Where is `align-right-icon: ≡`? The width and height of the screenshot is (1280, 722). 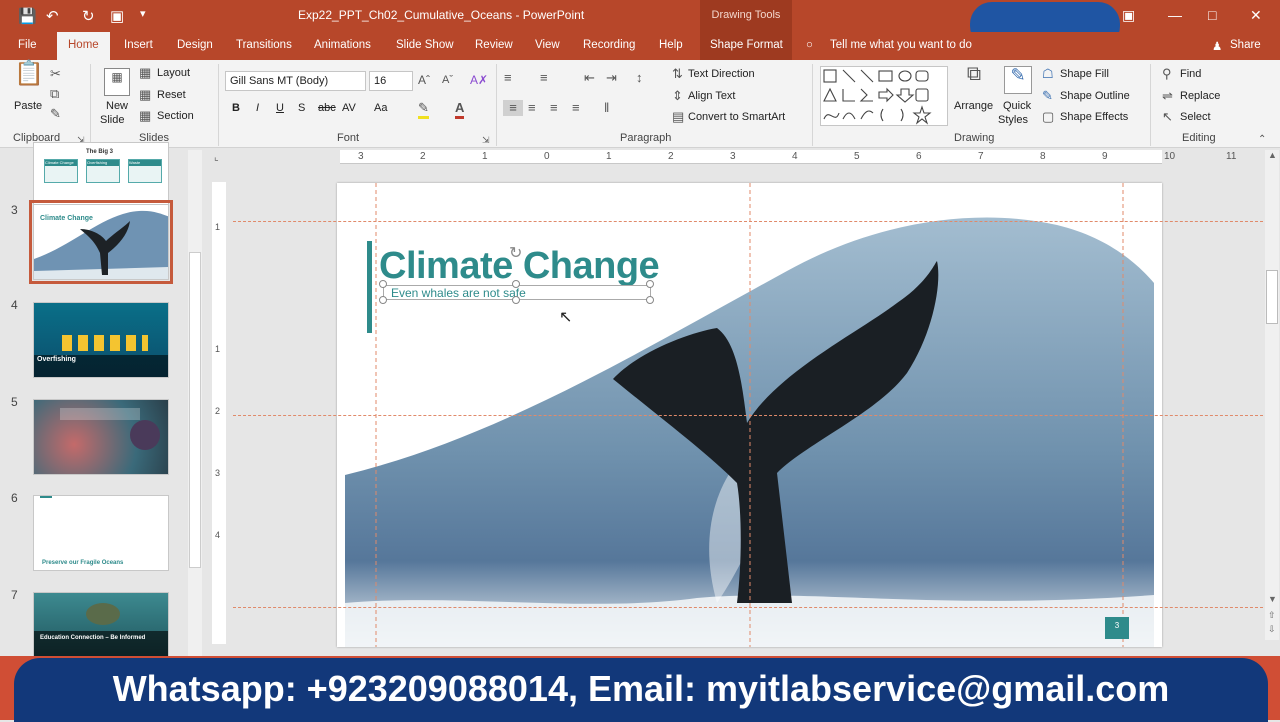
align-right-icon: ≡ is located at coordinates (554, 108).